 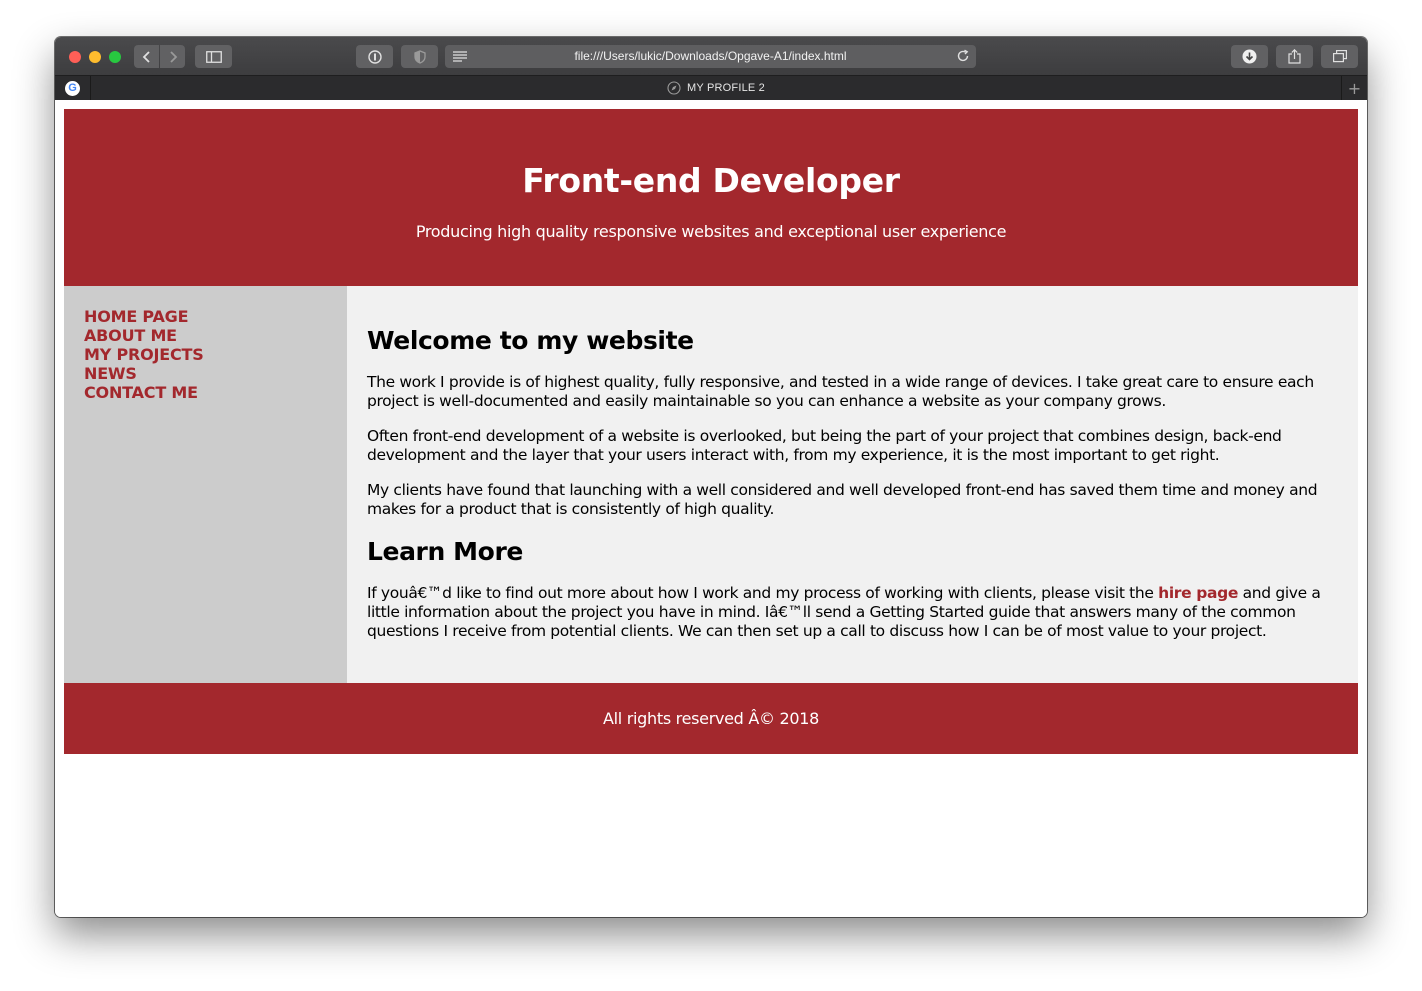 What do you see at coordinates (75, 57) in the screenshot?
I see `close-window-button` at bounding box center [75, 57].